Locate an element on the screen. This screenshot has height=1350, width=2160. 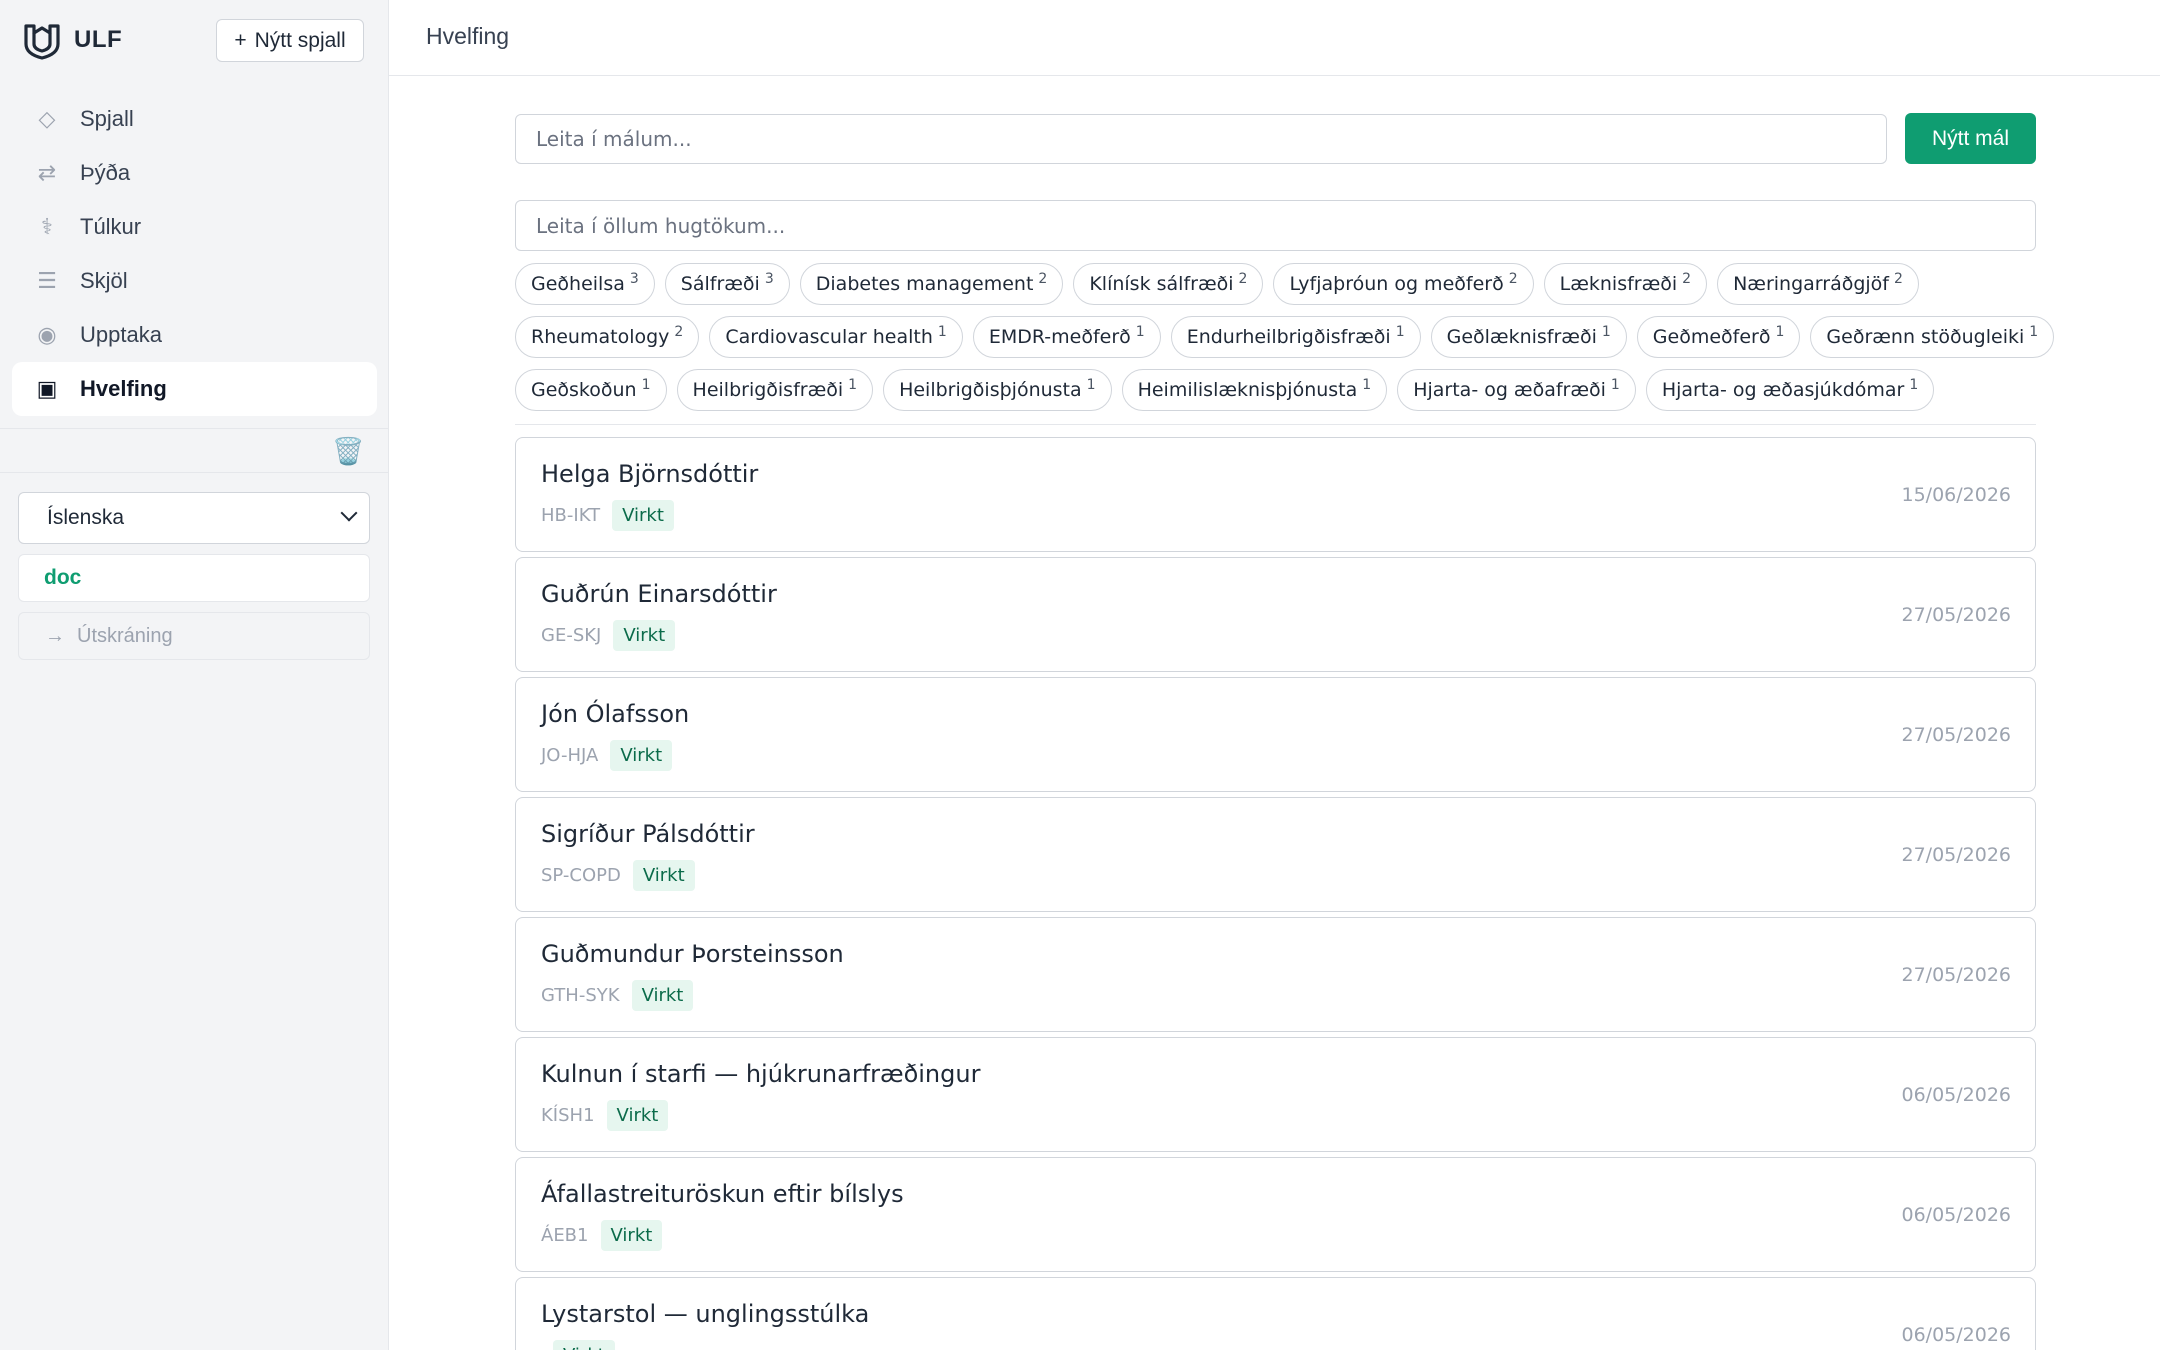
chip-label: Klínísk sálfræði is located at coordinates (1161, 284).